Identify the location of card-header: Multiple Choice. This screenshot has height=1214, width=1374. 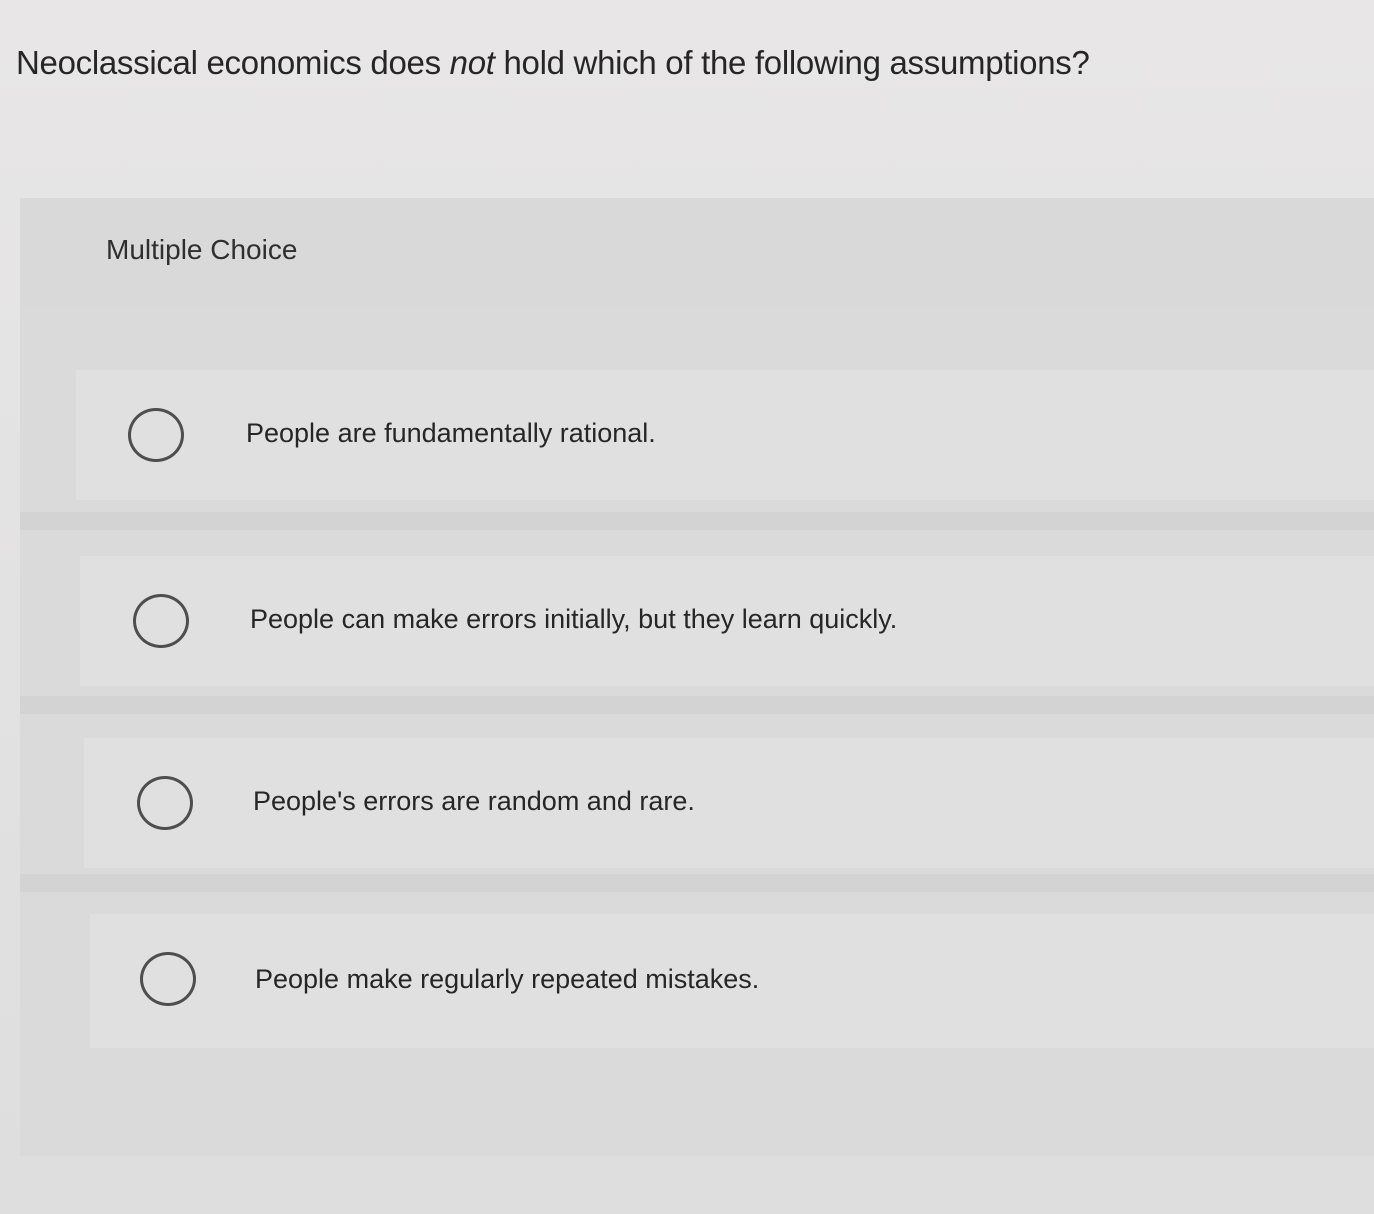
(697, 252).